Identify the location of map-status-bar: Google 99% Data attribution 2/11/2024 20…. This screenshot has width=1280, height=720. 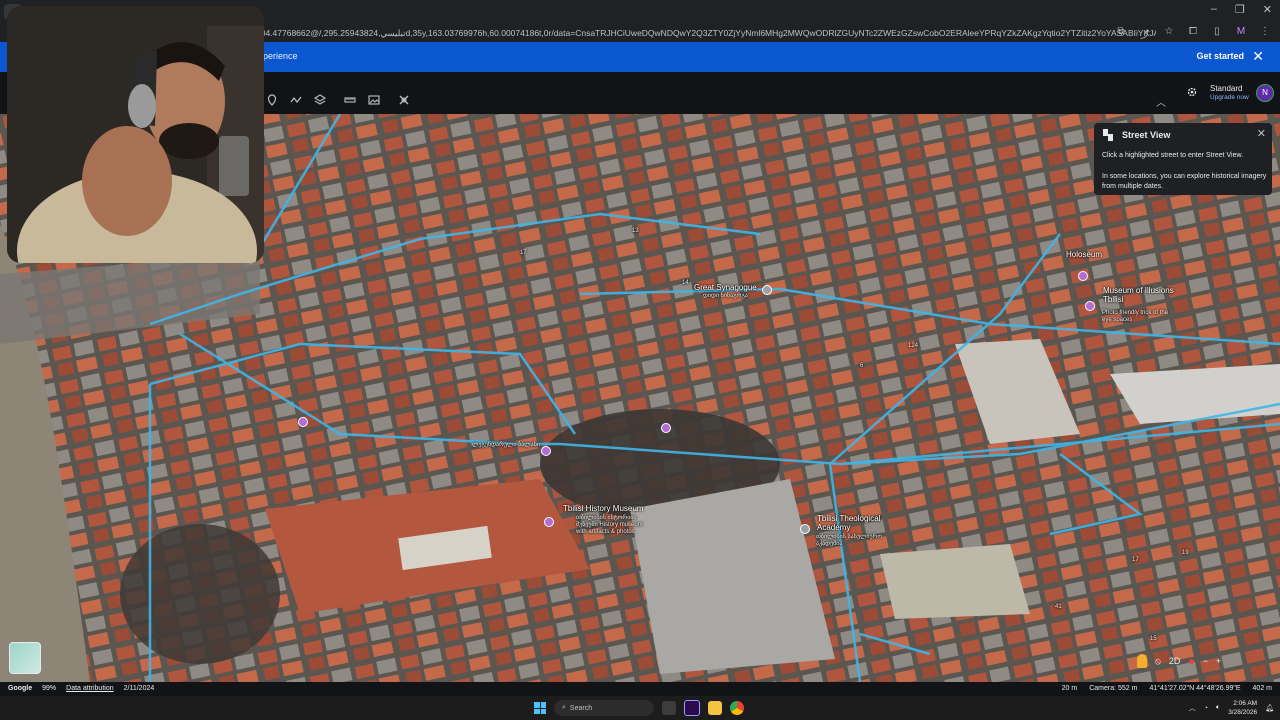
(640, 689).